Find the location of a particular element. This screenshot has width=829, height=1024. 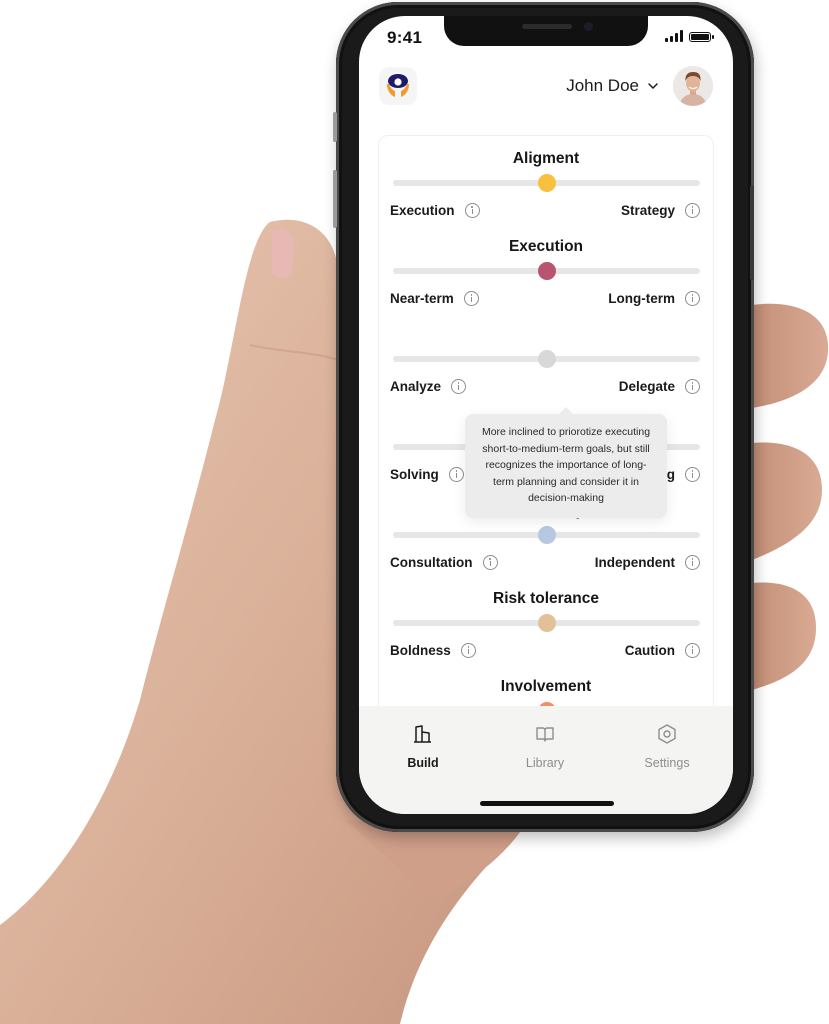

right-label-text: Long-term is located at coordinates (641, 298).